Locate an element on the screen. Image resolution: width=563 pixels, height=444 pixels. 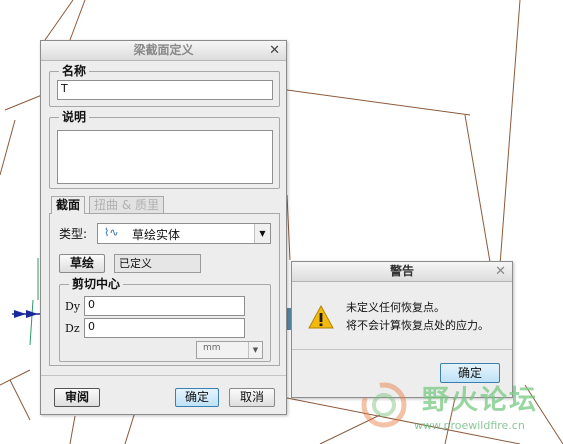
warning-triangle-icon is located at coordinates (321, 317).